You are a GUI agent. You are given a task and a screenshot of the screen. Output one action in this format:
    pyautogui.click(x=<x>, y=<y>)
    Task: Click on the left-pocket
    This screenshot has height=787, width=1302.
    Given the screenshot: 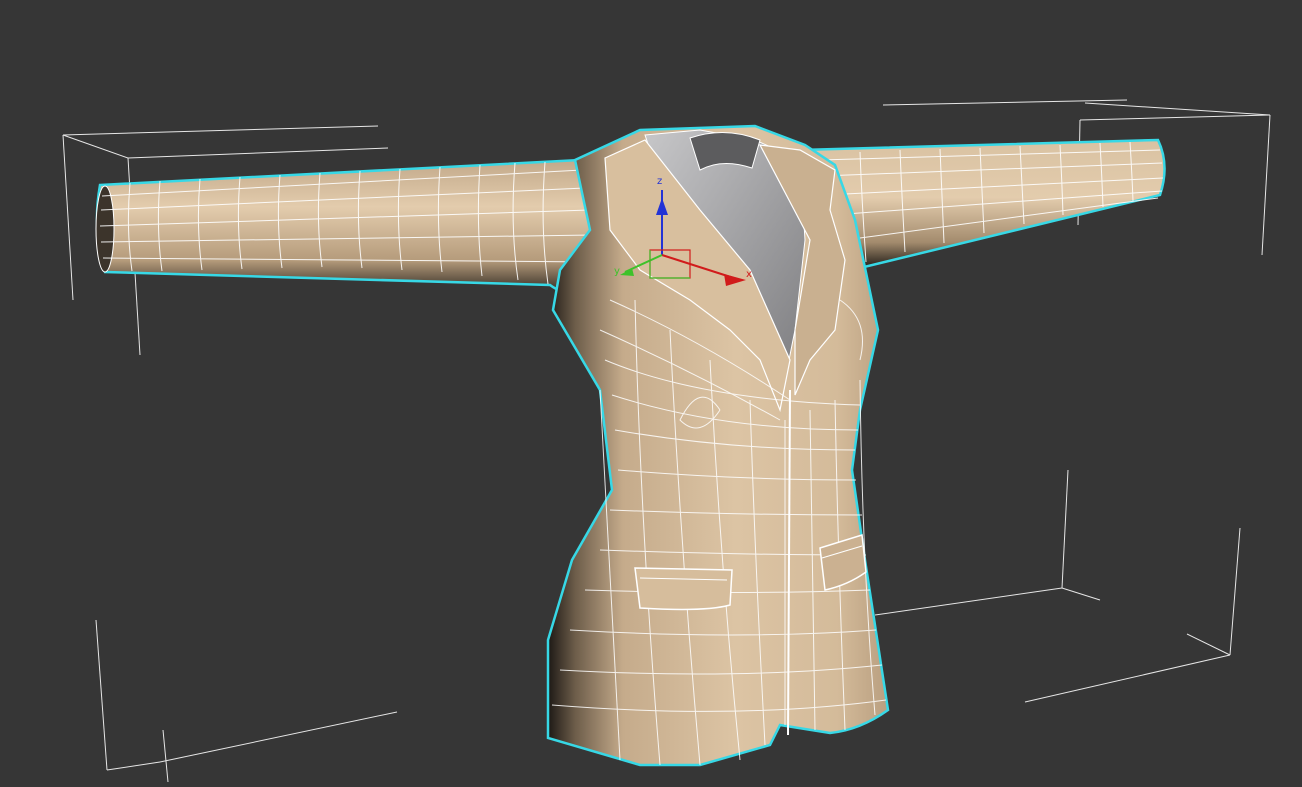 What is the action you would take?
    pyautogui.click(x=683, y=589)
    